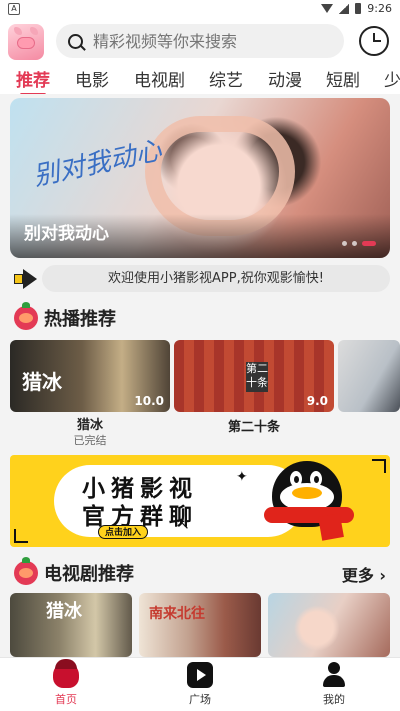 This screenshot has height=711, width=400. I want to click on hot-item-2-title: 第二十条, so click(254, 425).